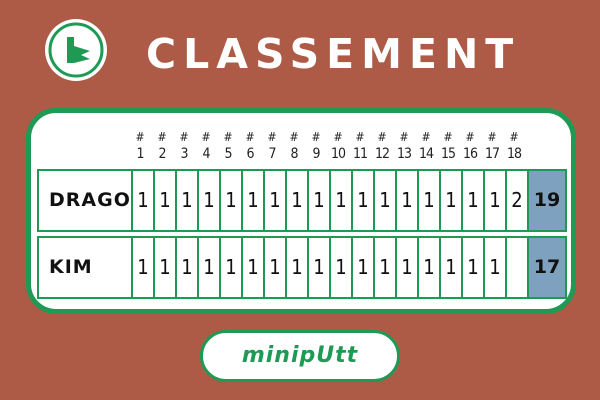  I want to click on hole-number: 16, so click(470, 154).